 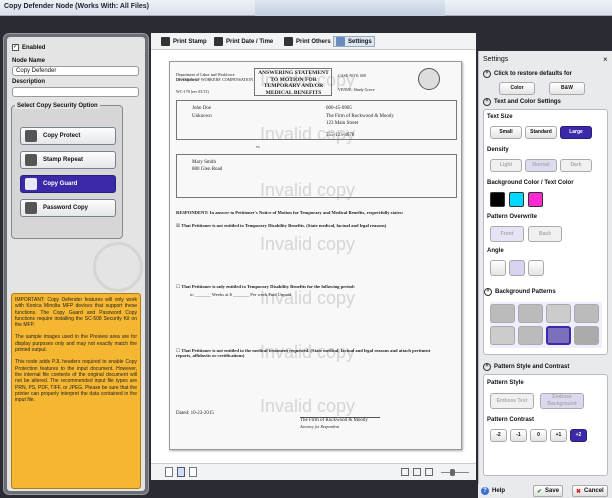 I want to click on restore-label: Click to restore defaults for, so click(x=533, y=74).